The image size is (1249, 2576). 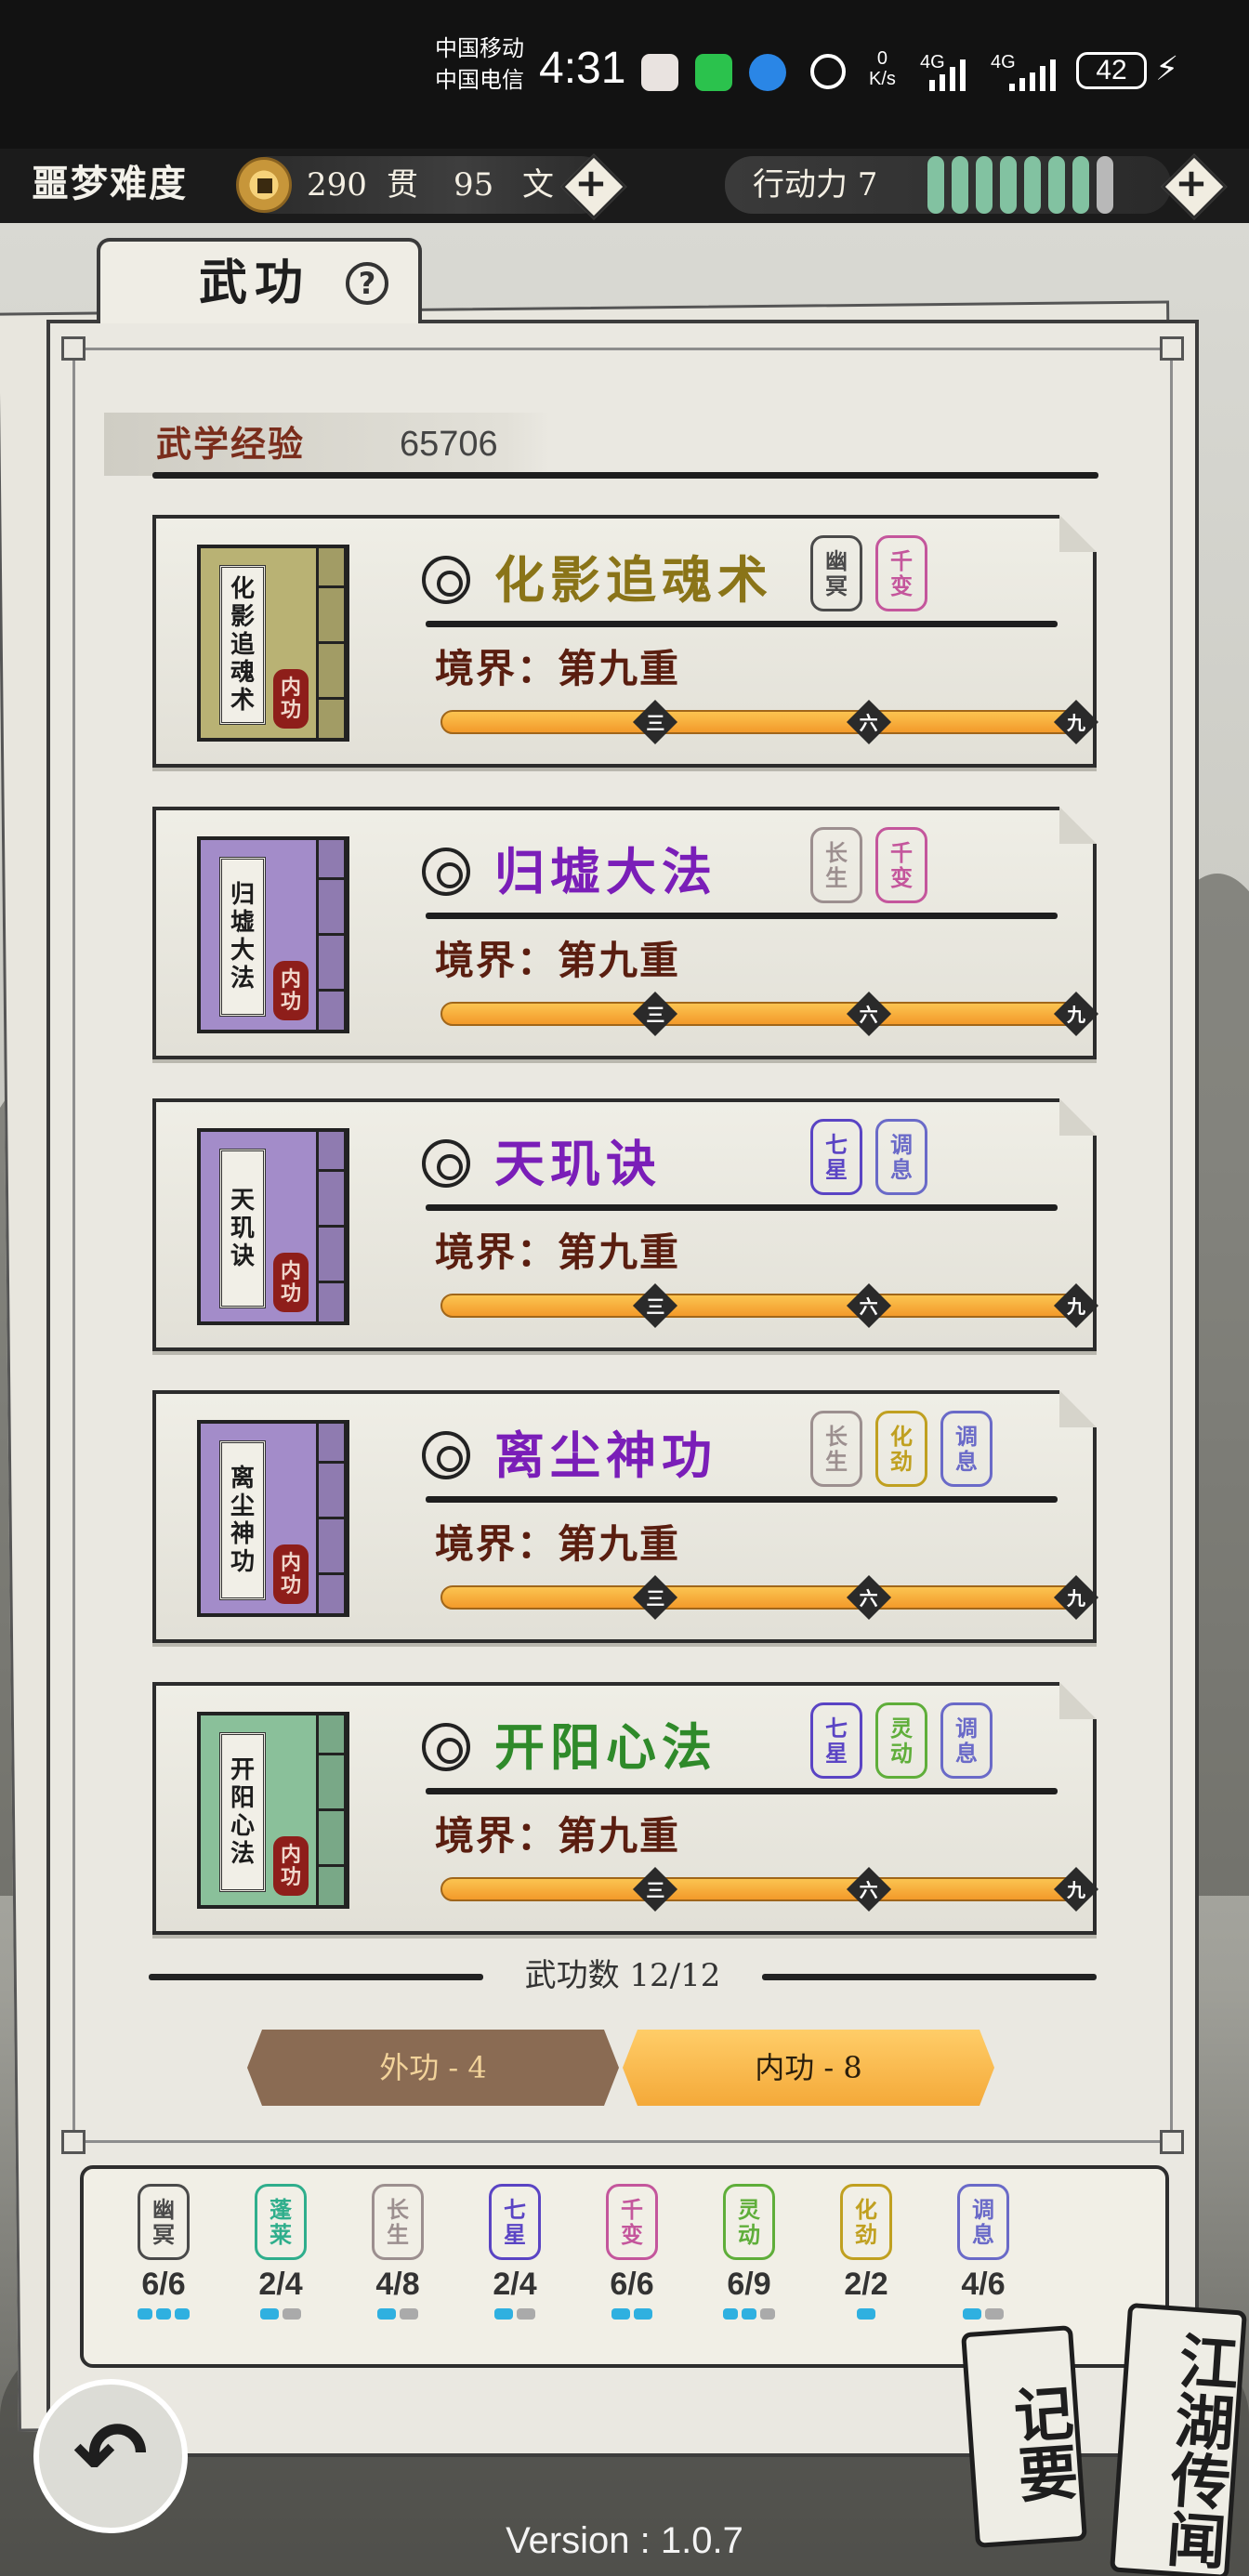 What do you see at coordinates (632, 2284) in the screenshot?
I see `attribute-count: 6/6` at bounding box center [632, 2284].